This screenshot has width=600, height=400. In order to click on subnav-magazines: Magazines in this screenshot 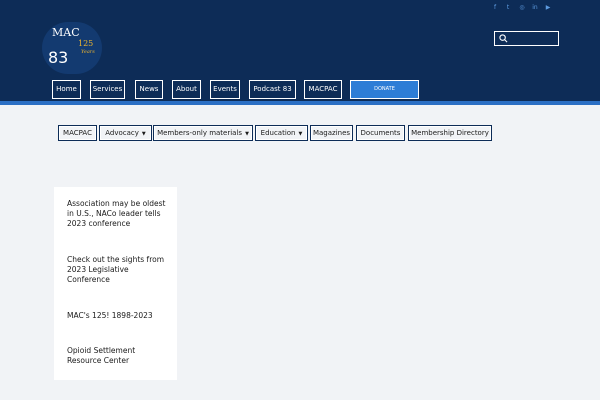, I will do `click(331, 133)`.